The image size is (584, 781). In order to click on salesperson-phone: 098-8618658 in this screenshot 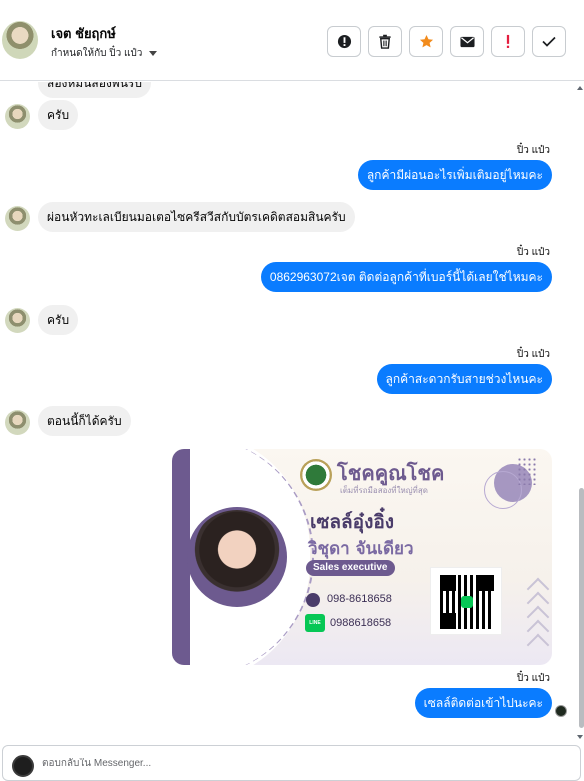, I will do `click(359, 599)`.